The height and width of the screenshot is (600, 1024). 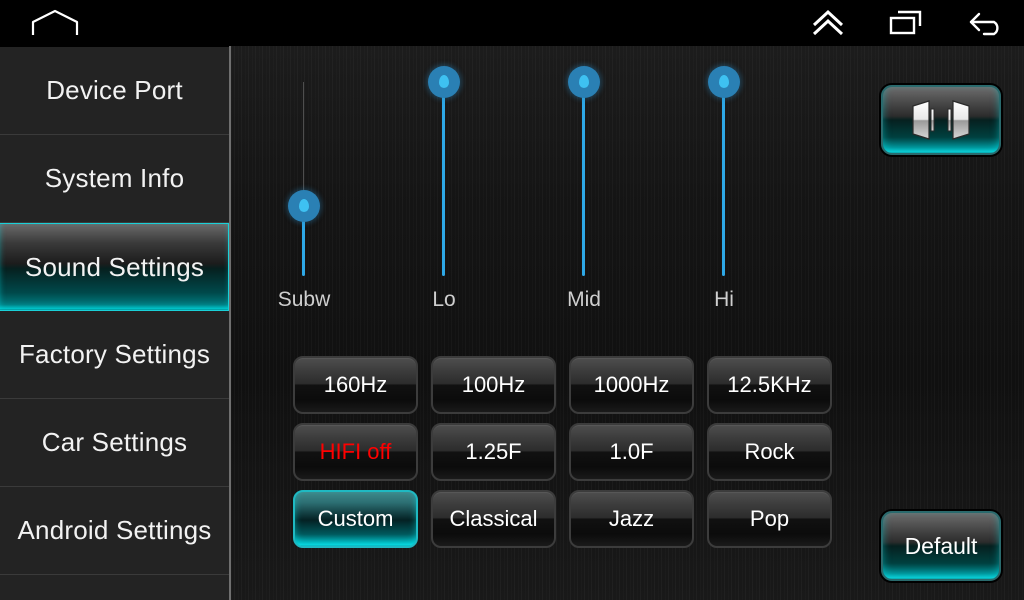 I want to click on chevron-double-up-icon, so click(x=828, y=22).